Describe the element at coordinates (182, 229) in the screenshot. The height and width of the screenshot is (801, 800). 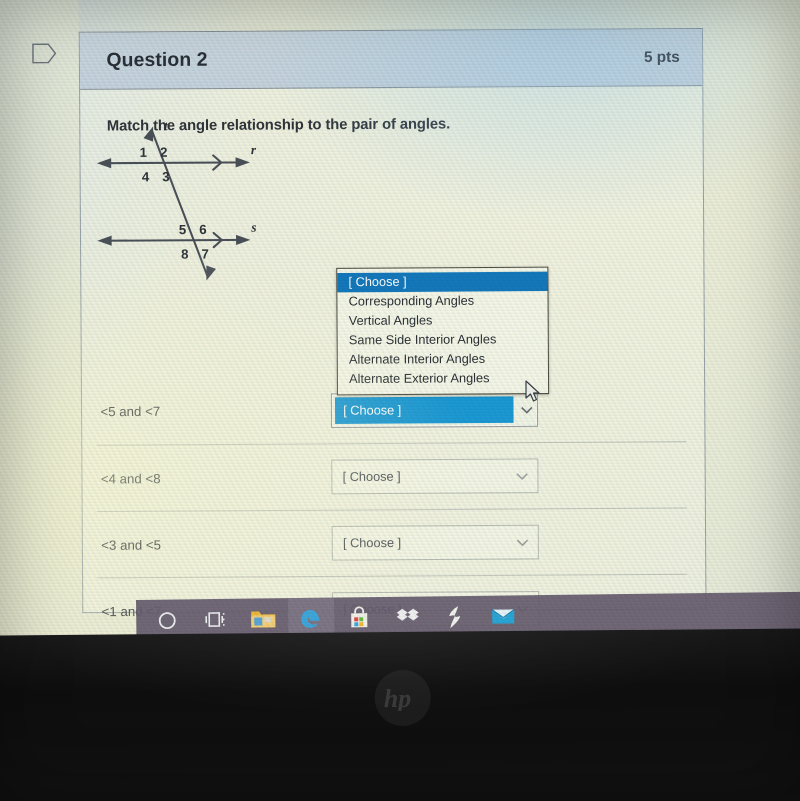
I see `angle-5: 5` at that location.